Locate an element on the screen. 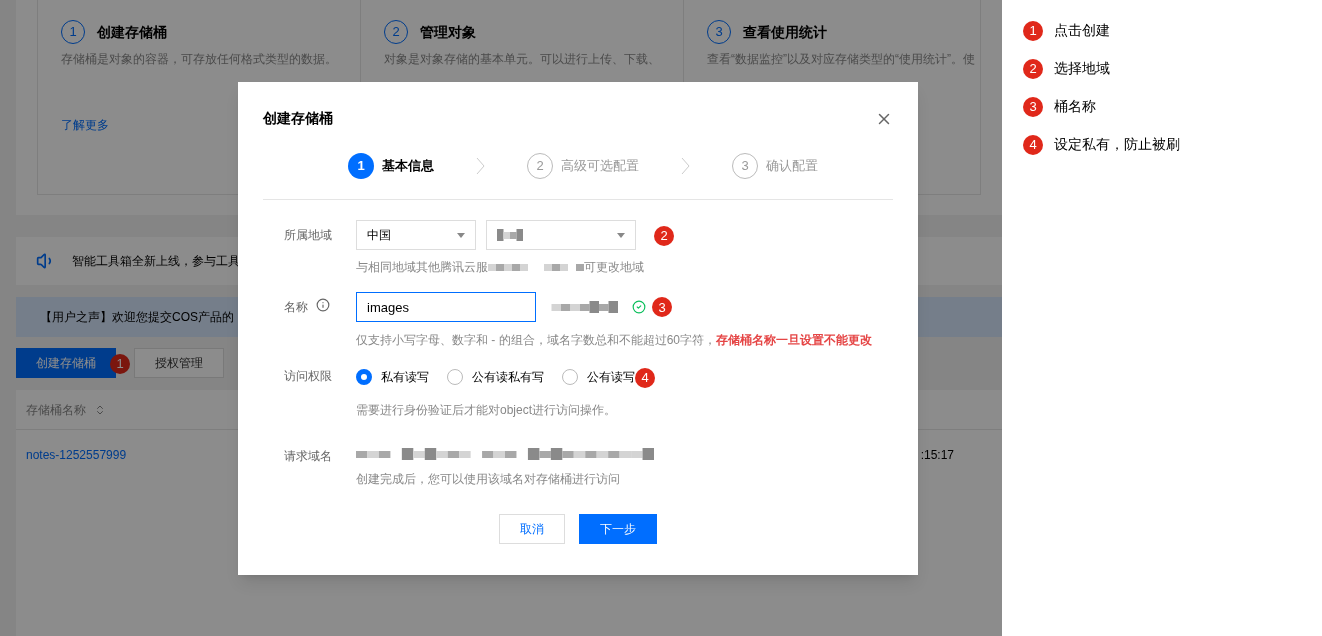 This screenshot has width=1322, height=636. country-select: 中国 is located at coordinates (416, 235).